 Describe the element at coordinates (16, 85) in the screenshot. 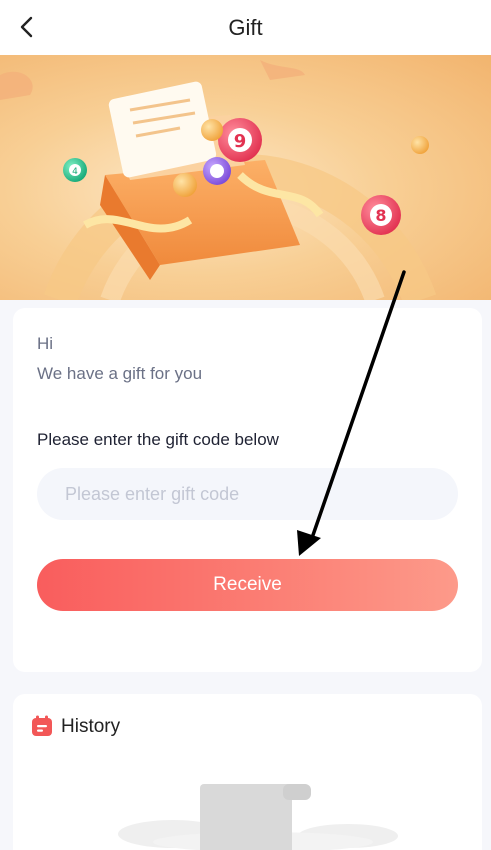

I see `hand-left` at that location.